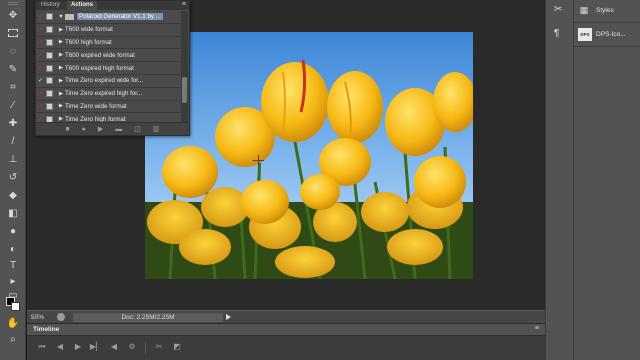 This screenshot has height=360, width=640. What do you see at coordinates (108, 43) in the screenshot?
I see `list-item: ✓ ▶ T600 high format` at bounding box center [108, 43].